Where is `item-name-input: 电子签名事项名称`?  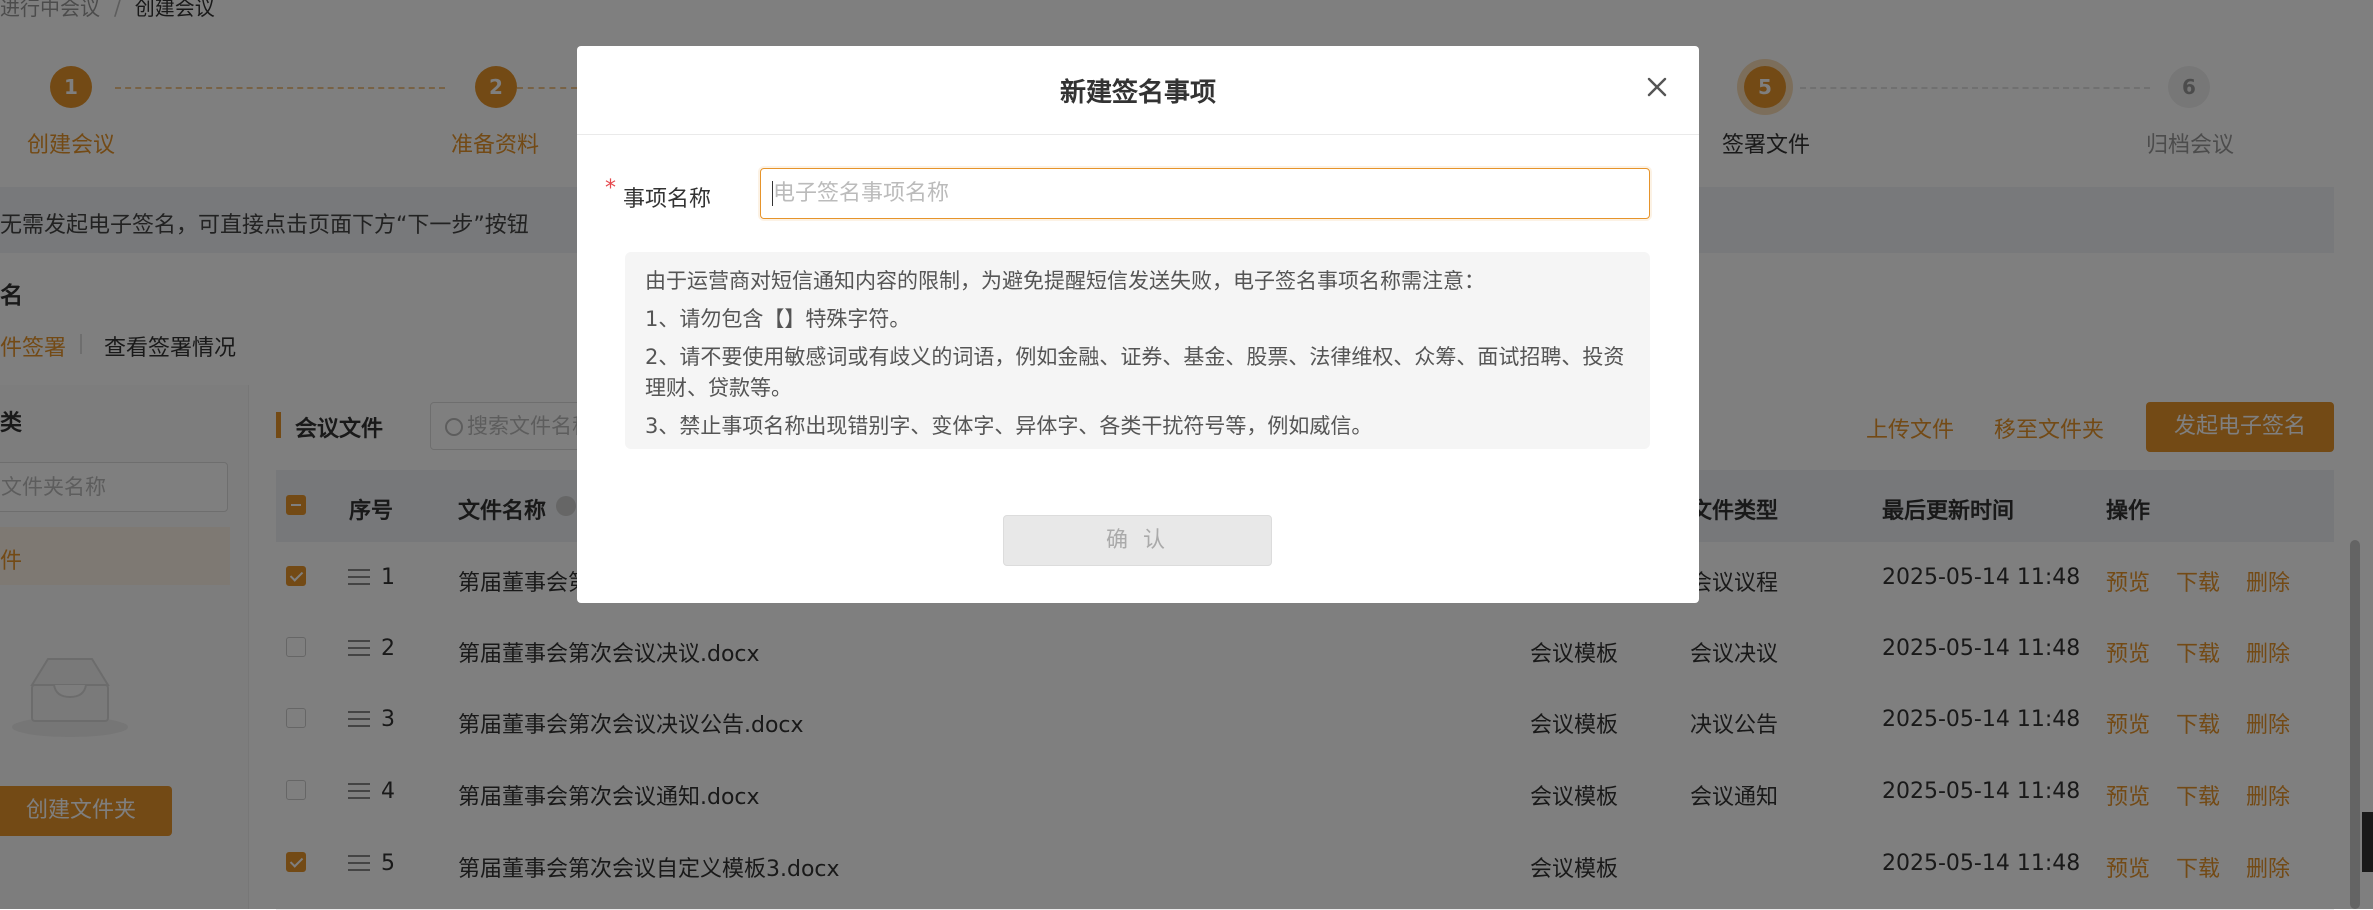 item-name-input: 电子签名事项名称 is located at coordinates (1205, 193).